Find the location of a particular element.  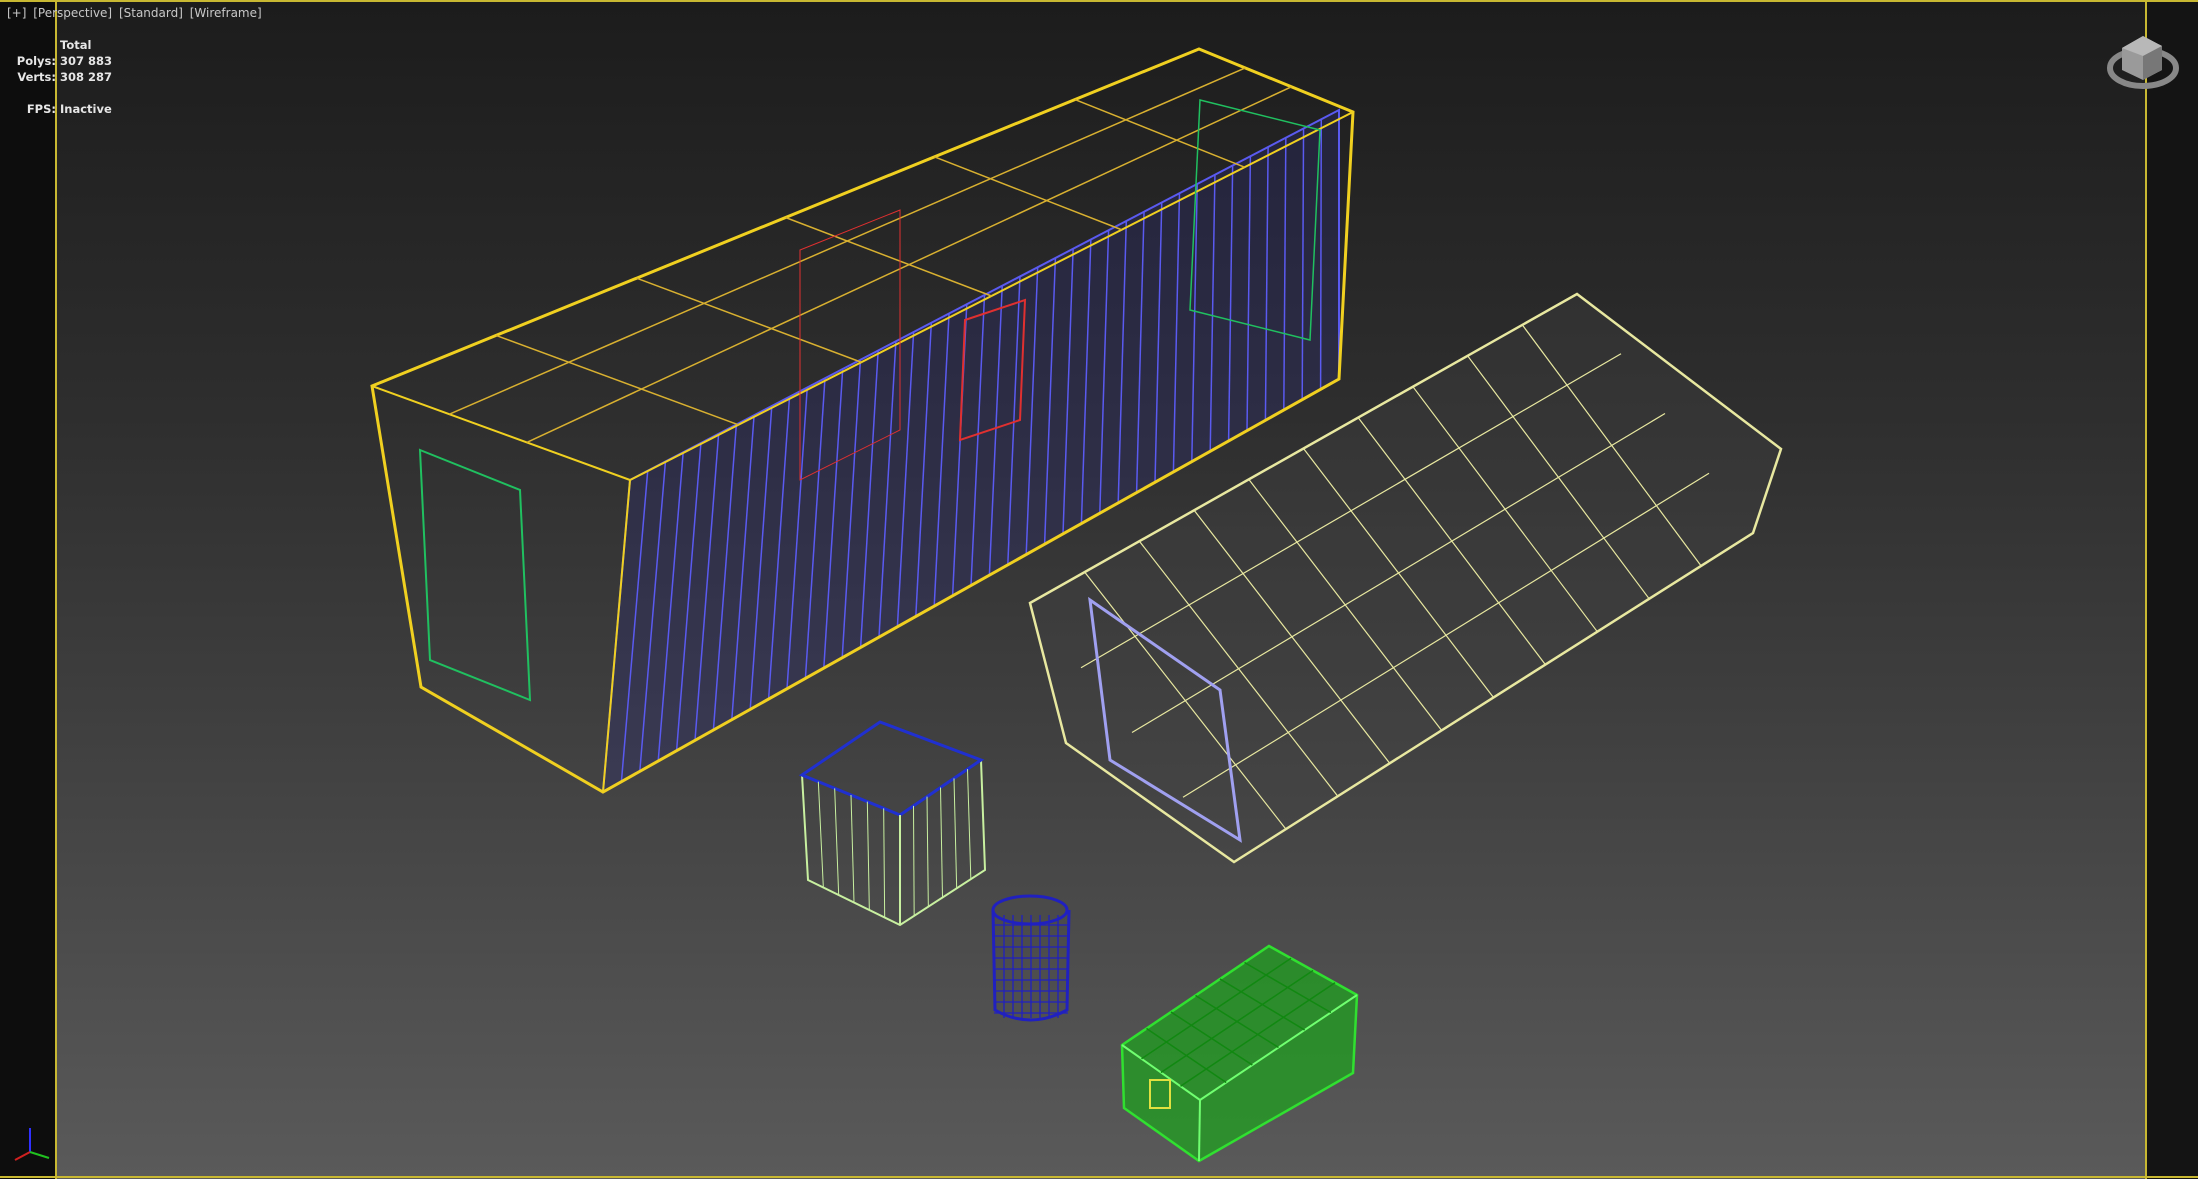

viewport-label-menu: [+] [Perspective] [Standard] [Wireframe] is located at coordinates (136, 13).